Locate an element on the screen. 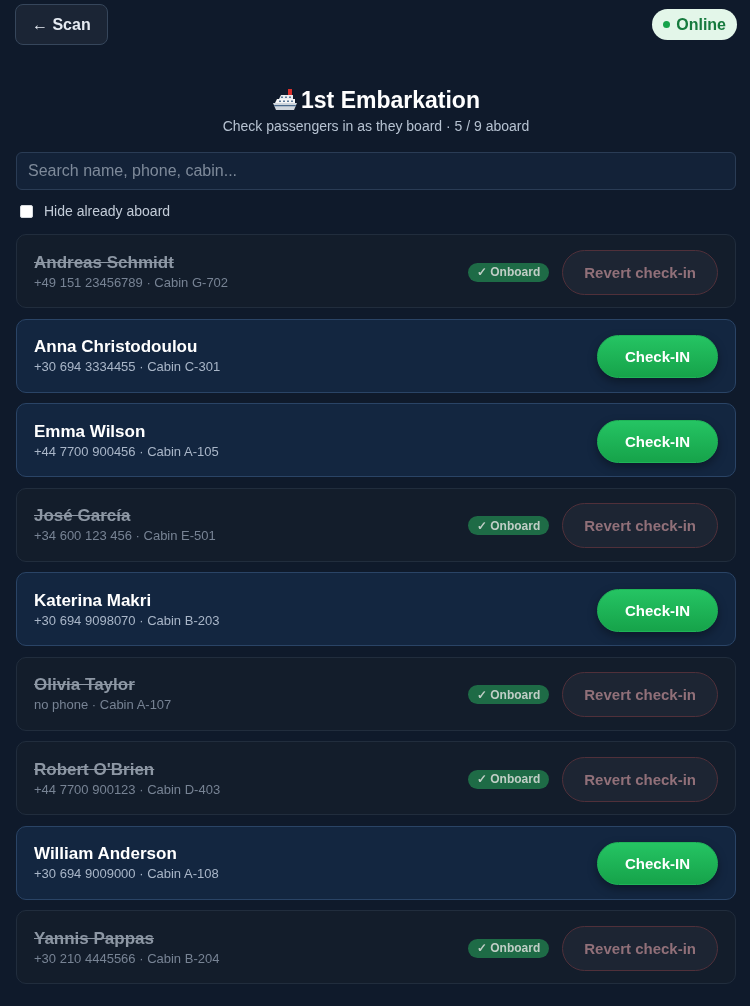 The image size is (750, 1006). passenger-name: Olivia Taylor is located at coordinates (85, 685).